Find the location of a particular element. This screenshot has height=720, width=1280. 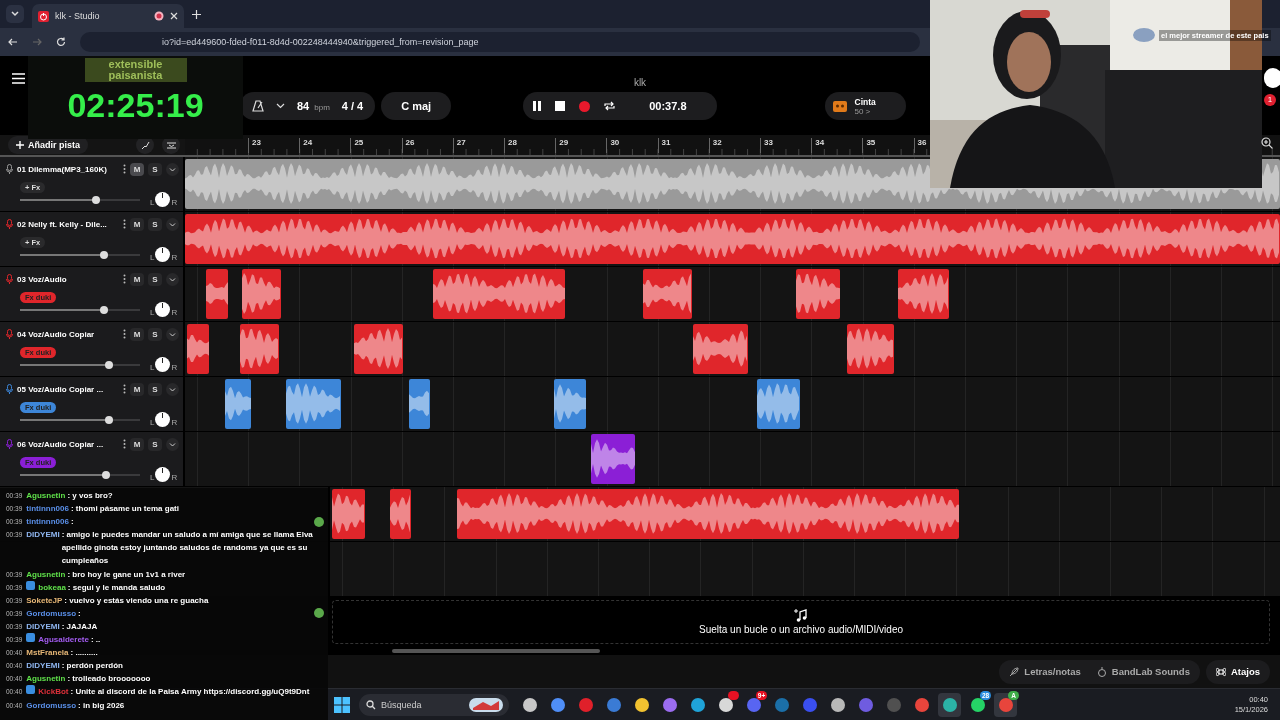

loop-icon is located at coordinates (610, 106).